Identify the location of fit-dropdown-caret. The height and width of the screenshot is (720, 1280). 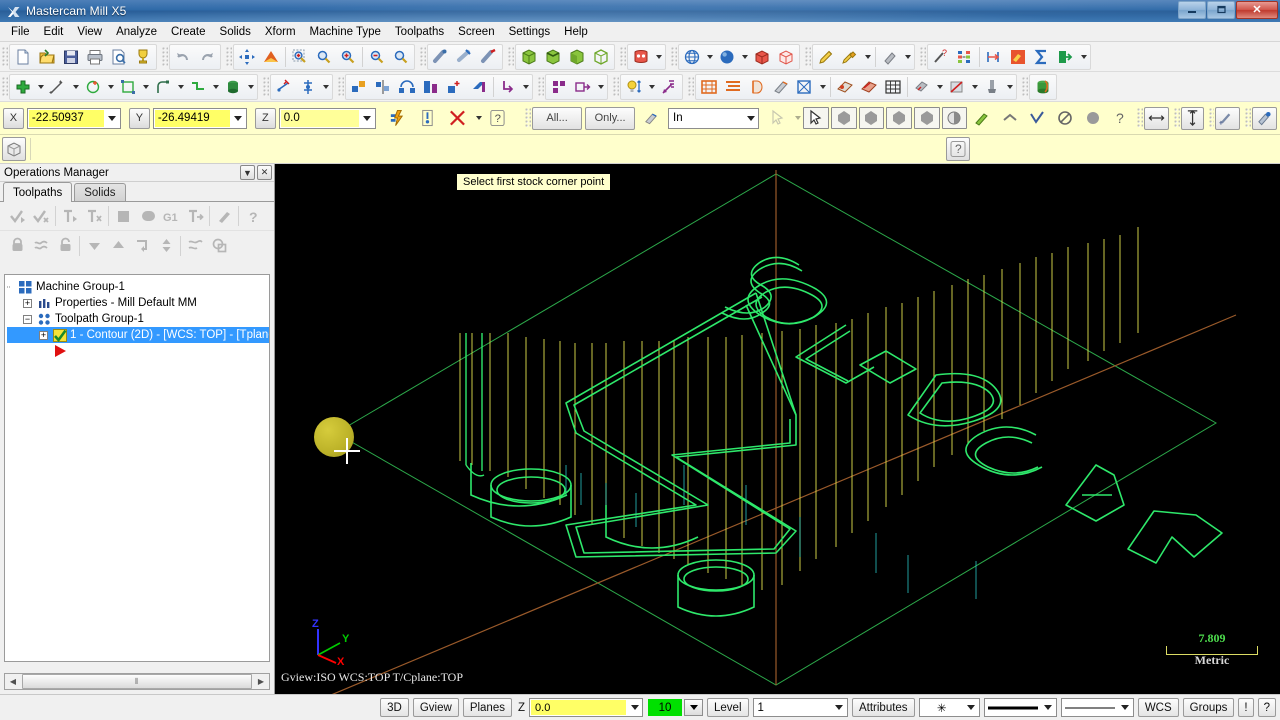
(658, 57).